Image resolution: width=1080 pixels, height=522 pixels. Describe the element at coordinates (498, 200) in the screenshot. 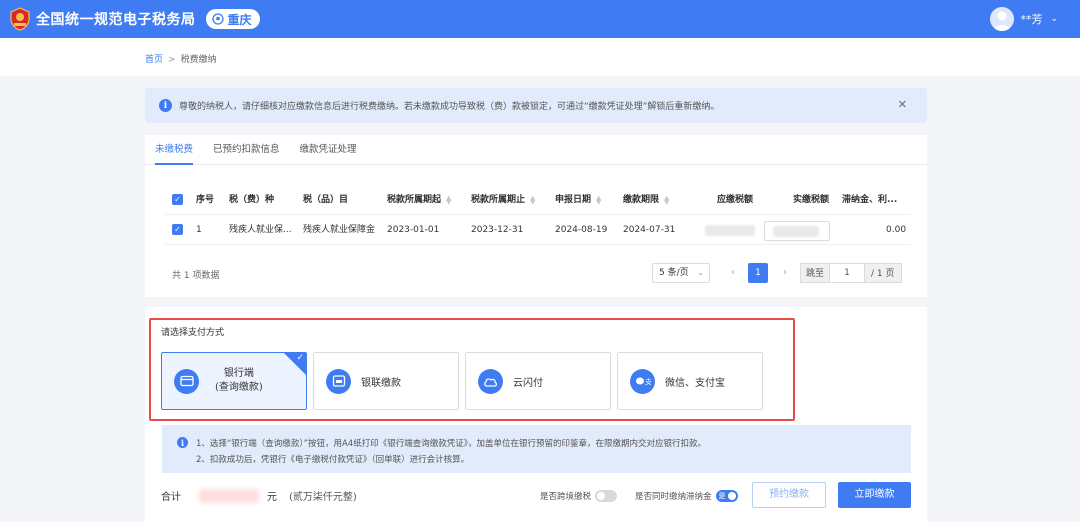

I see `col-period-end-label: 税款所属期止` at that location.